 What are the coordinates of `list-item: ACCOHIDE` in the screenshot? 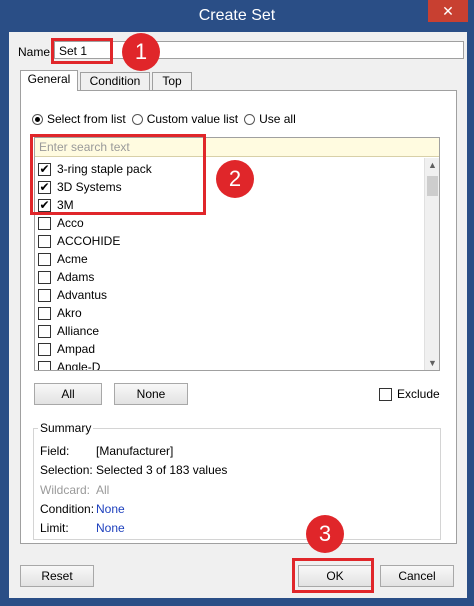 It's located at (229, 241).